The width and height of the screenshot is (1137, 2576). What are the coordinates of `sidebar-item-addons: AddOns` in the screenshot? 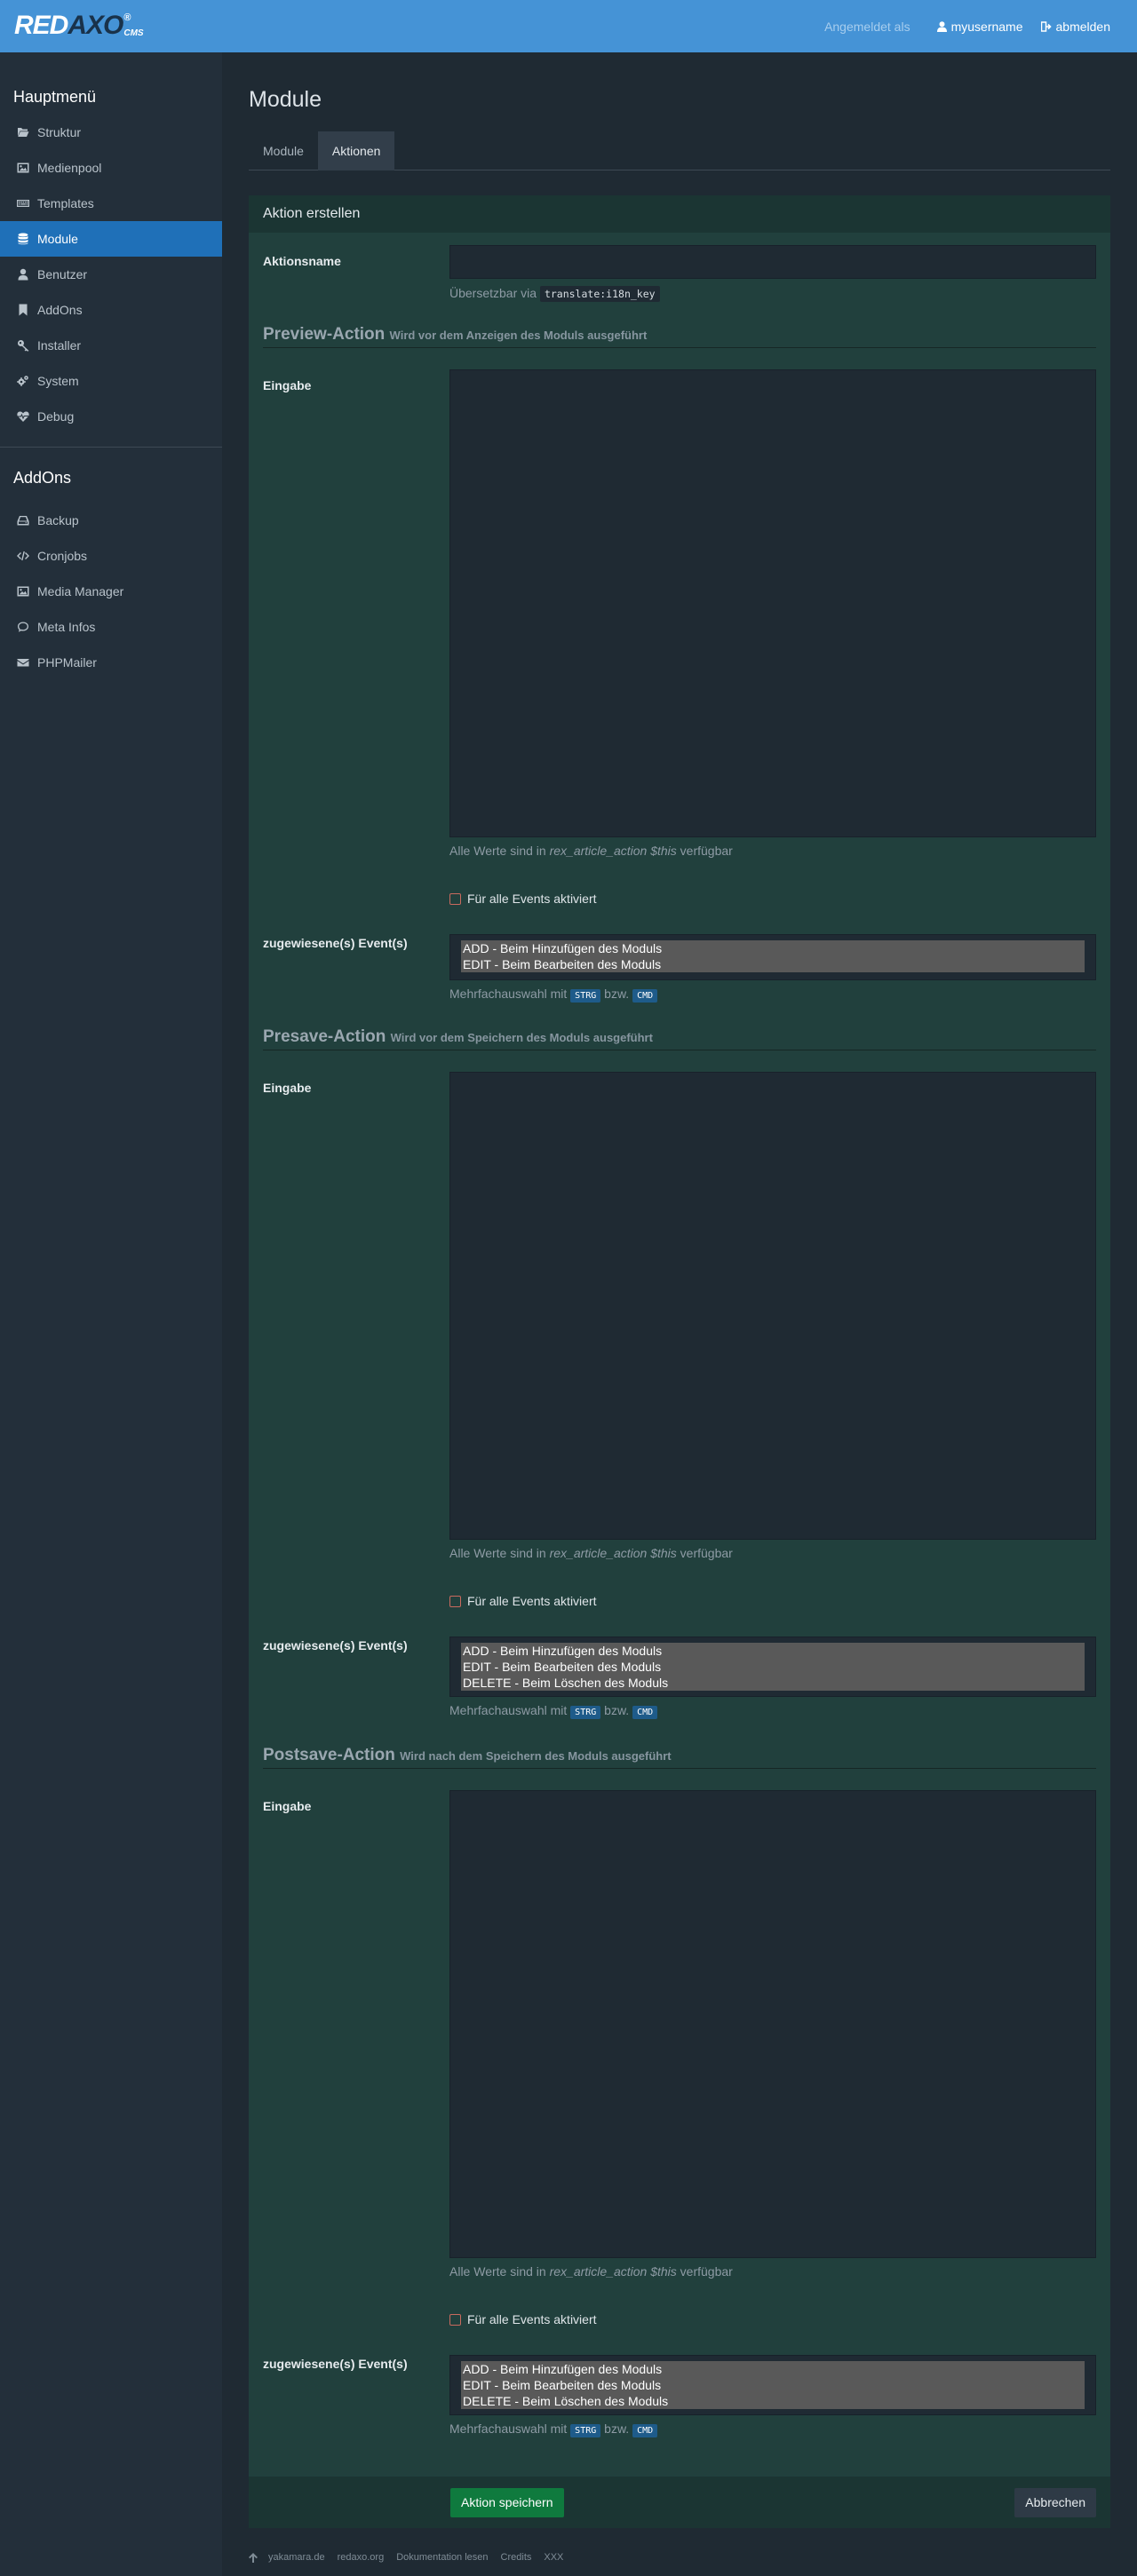 It's located at (111, 310).